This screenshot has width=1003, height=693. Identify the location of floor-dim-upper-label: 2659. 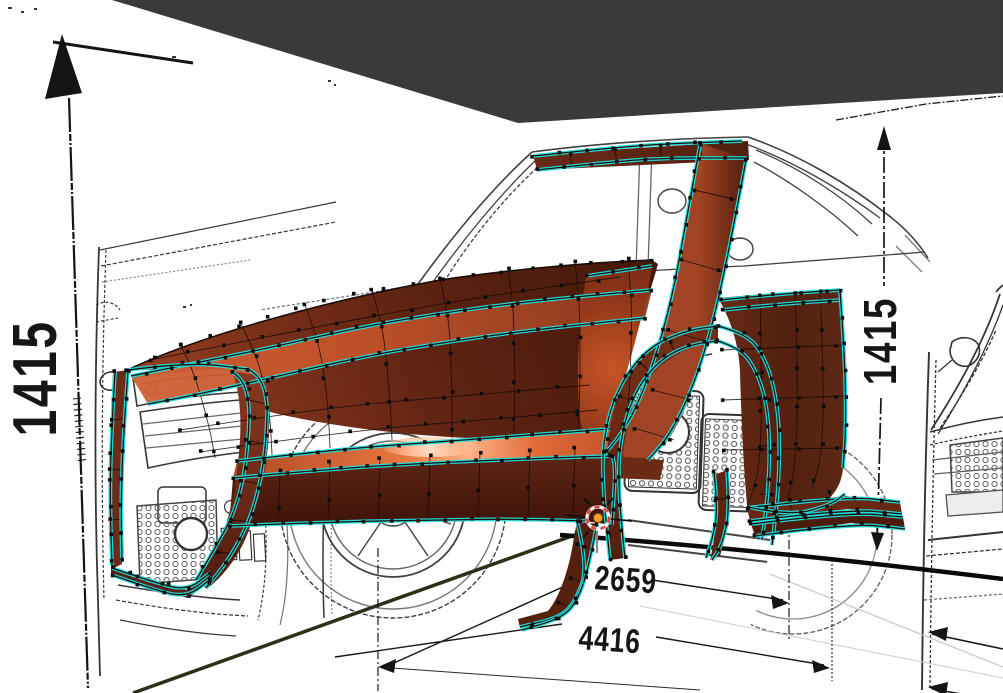
(625, 580).